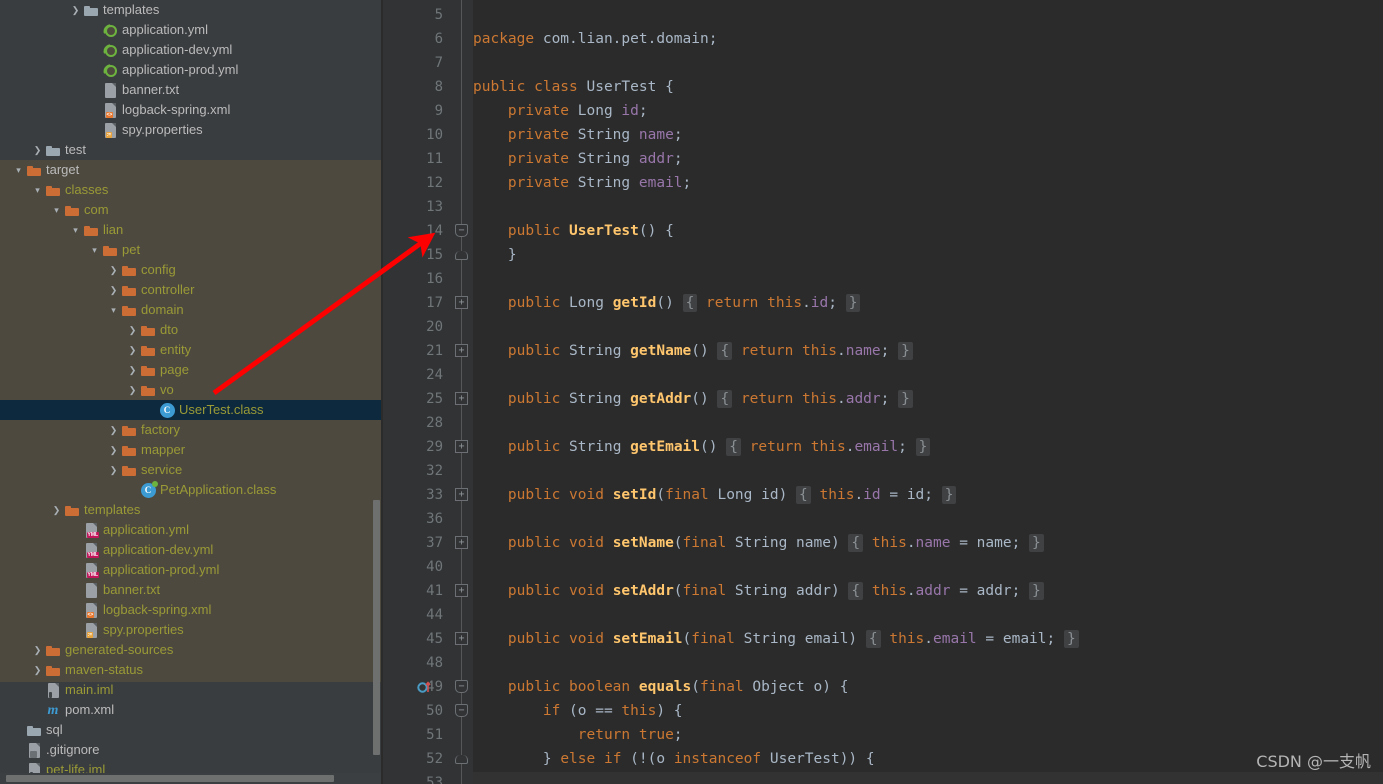 This screenshot has height=784, width=1383. Describe the element at coordinates (191, 150) in the screenshot. I see `tree-item-test: ❯ test` at that location.